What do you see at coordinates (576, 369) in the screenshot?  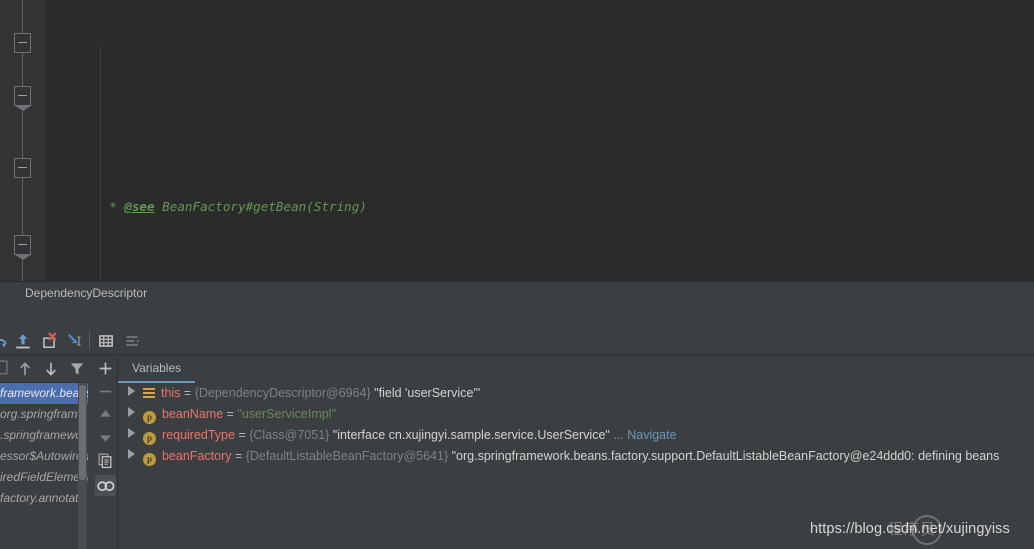 I see `variables-tabbar: Variables` at bounding box center [576, 369].